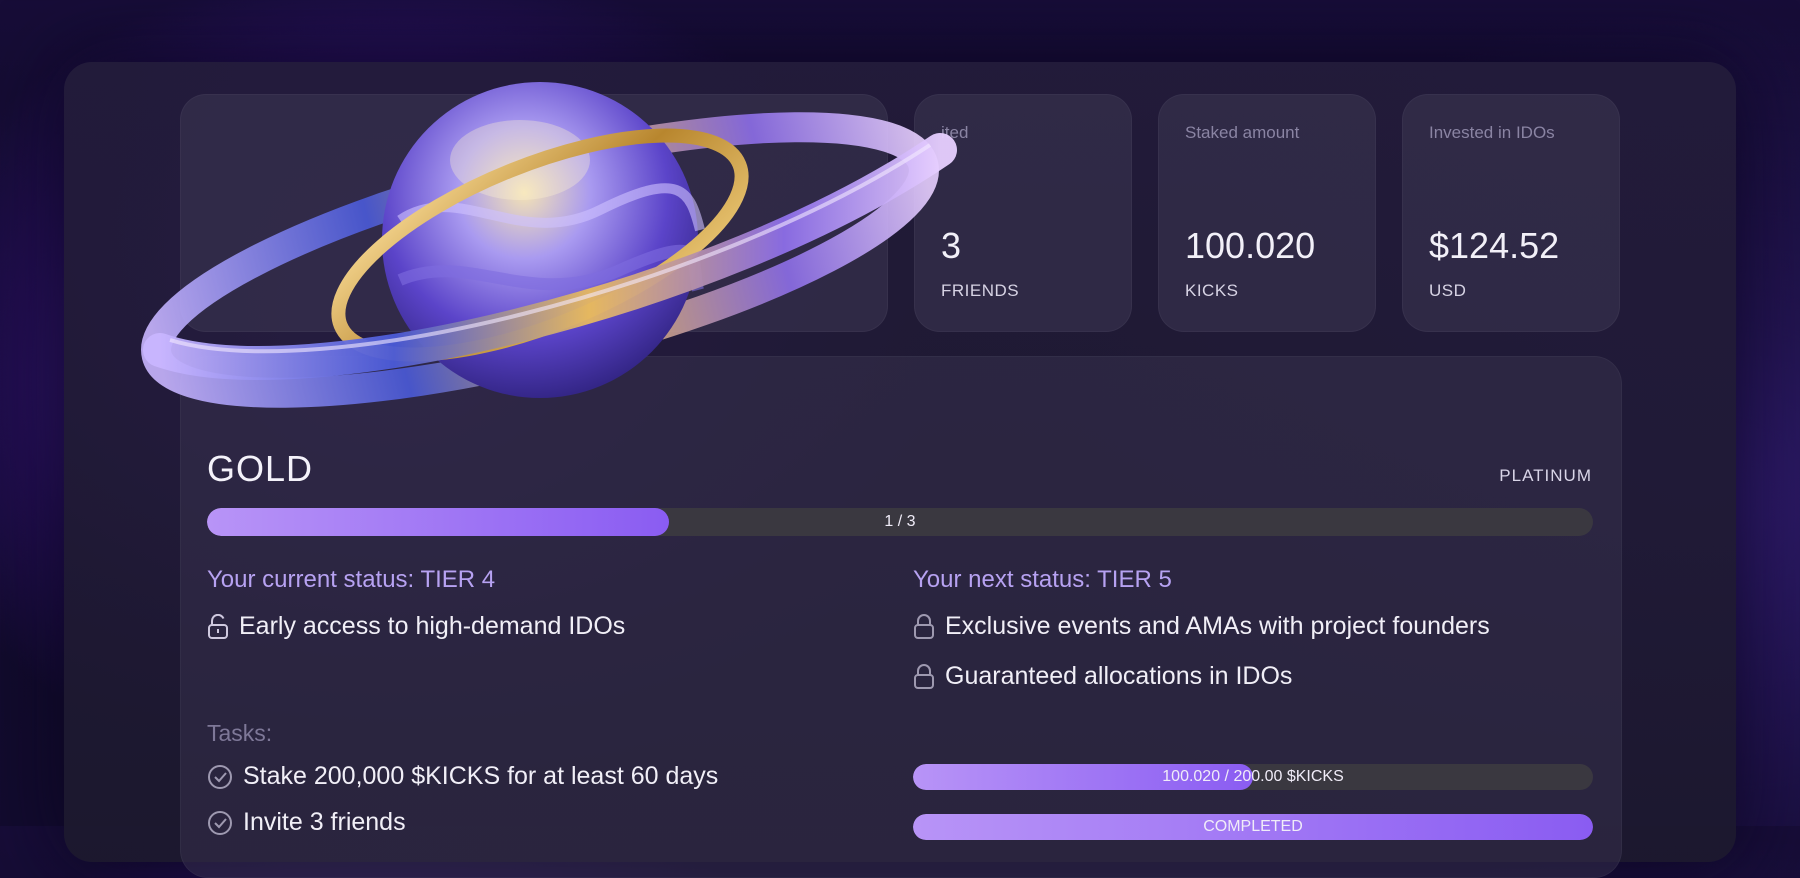 Image resolution: width=1800 pixels, height=878 pixels. I want to click on next-status-heading: Your next status: TIER 5, so click(1042, 579).